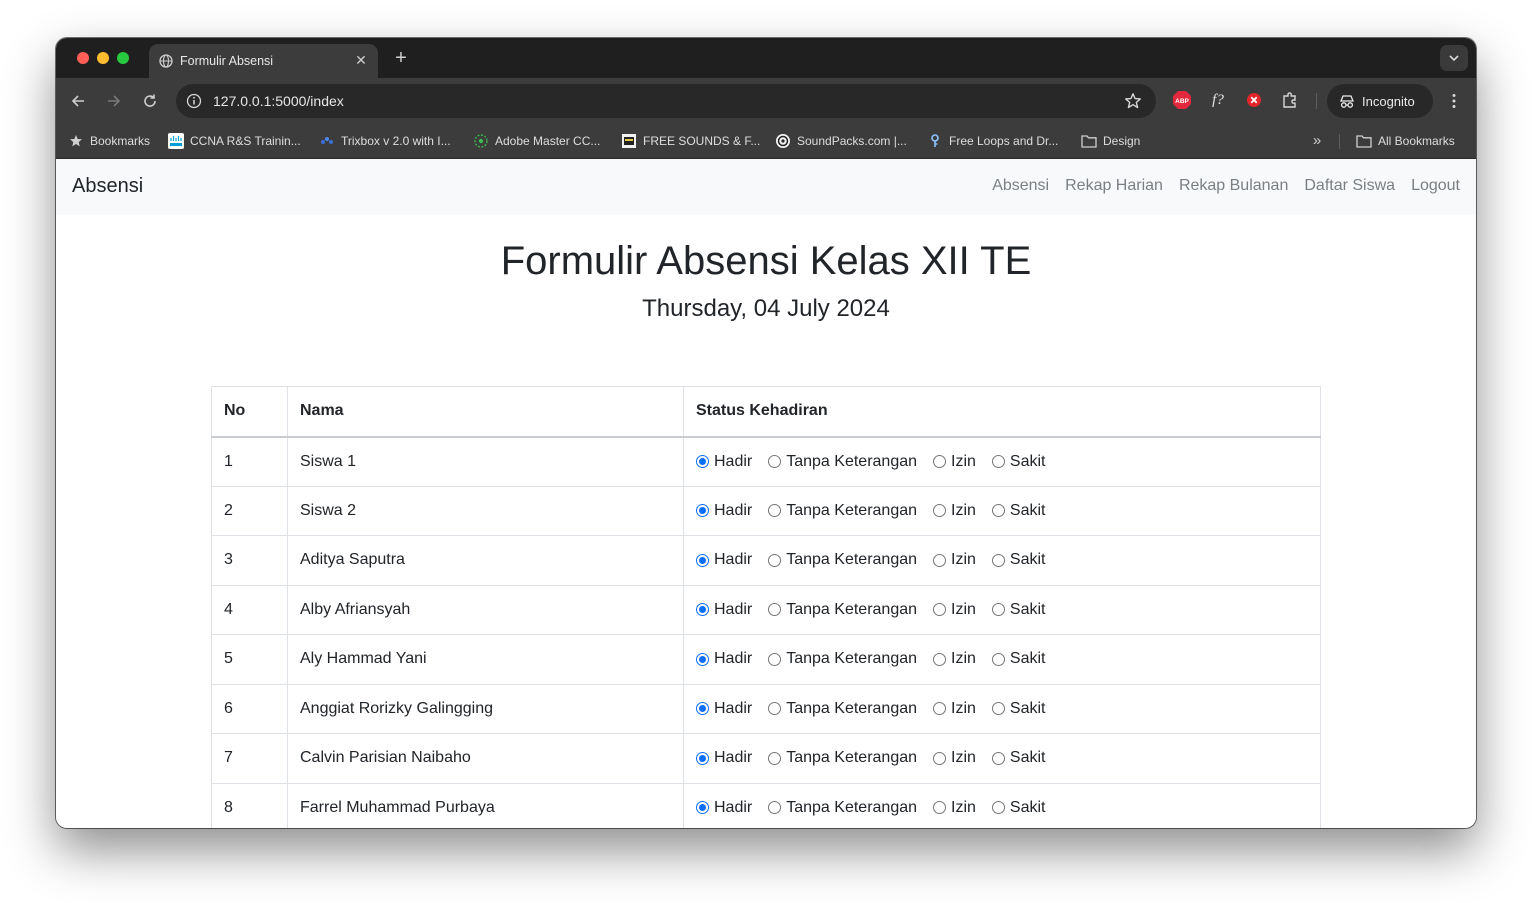 Image resolution: width=1532 pixels, height=903 pixels. Describe the element at coordinates (263, 61) in the screenshot. I see `tab-formulir-absensi: Formulir Absensi ✕` at that location.